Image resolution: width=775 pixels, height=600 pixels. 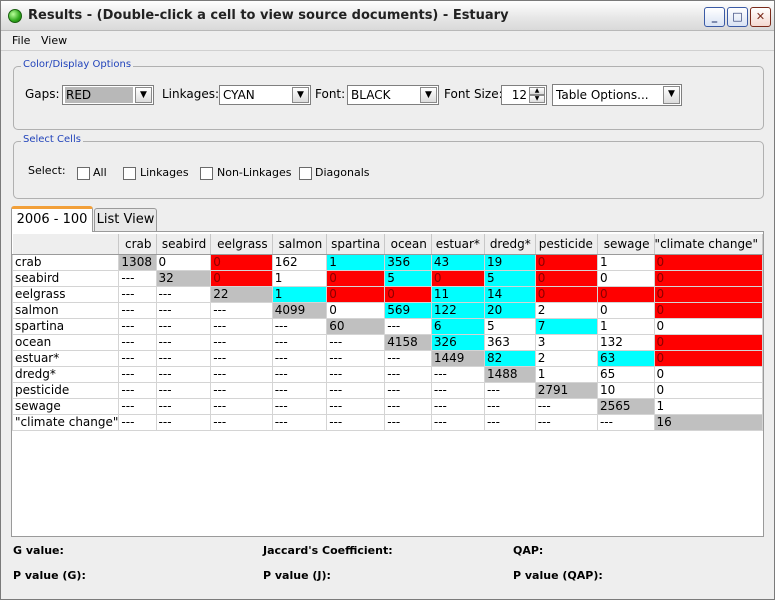 What do you see at coordinates (65, 326) in the screenshot?
I see `row-header: spartina` at bounding box center [65, 326].